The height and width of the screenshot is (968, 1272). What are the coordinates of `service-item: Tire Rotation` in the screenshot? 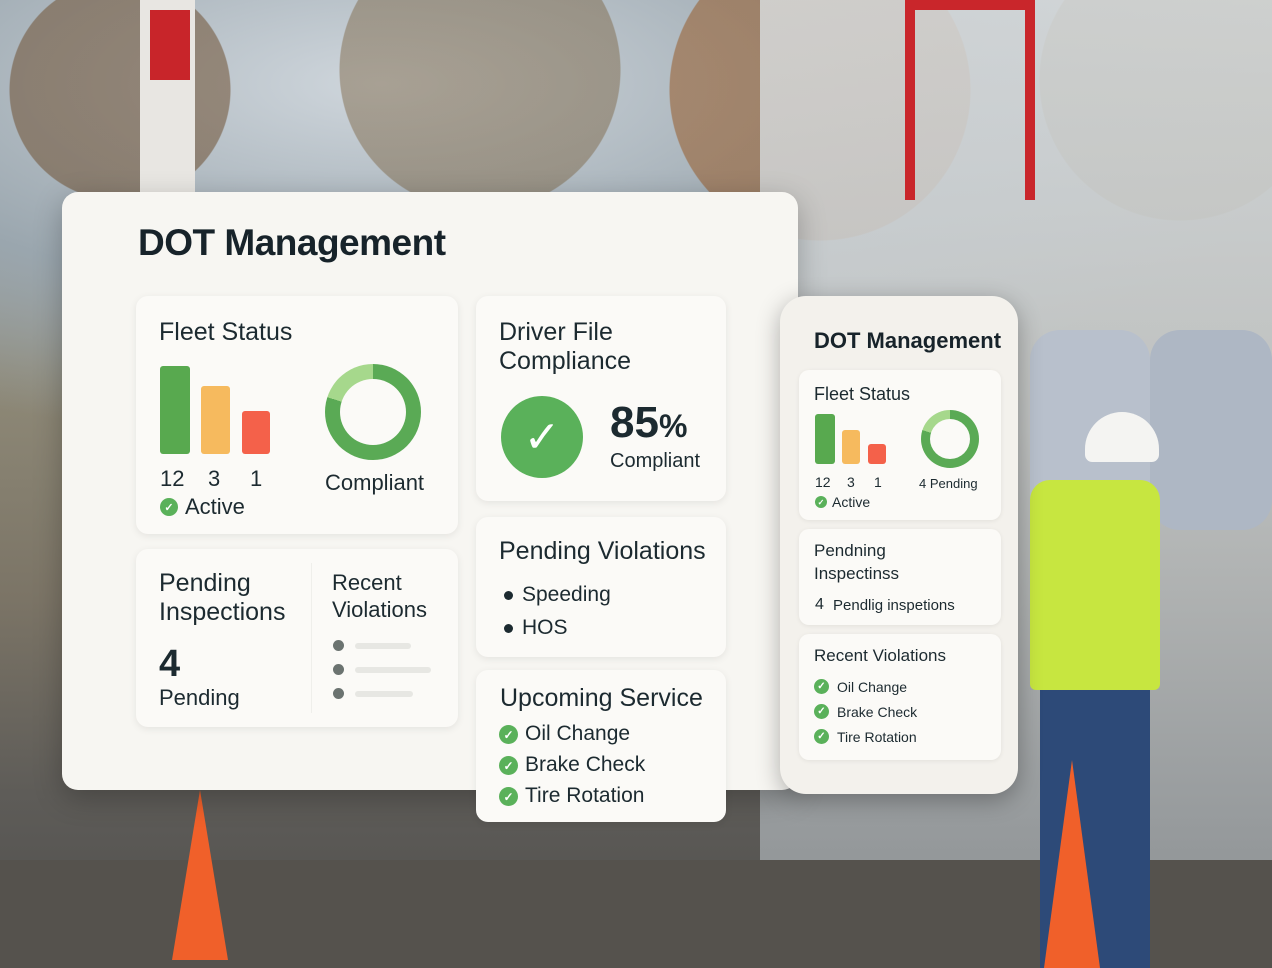 It's located at (585, 795).